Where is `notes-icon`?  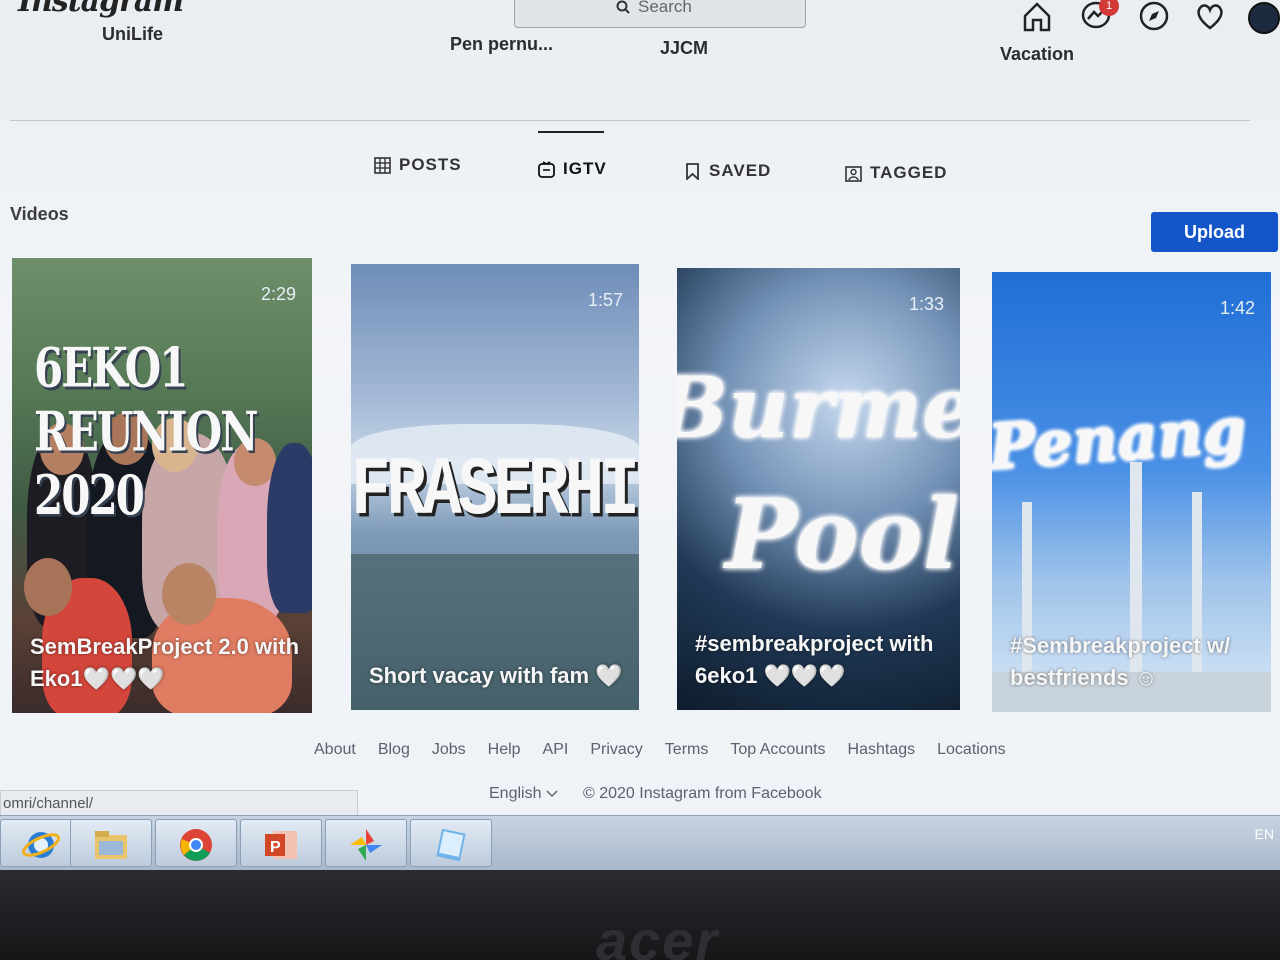 notes-icon is located at coordinates (451, 845).